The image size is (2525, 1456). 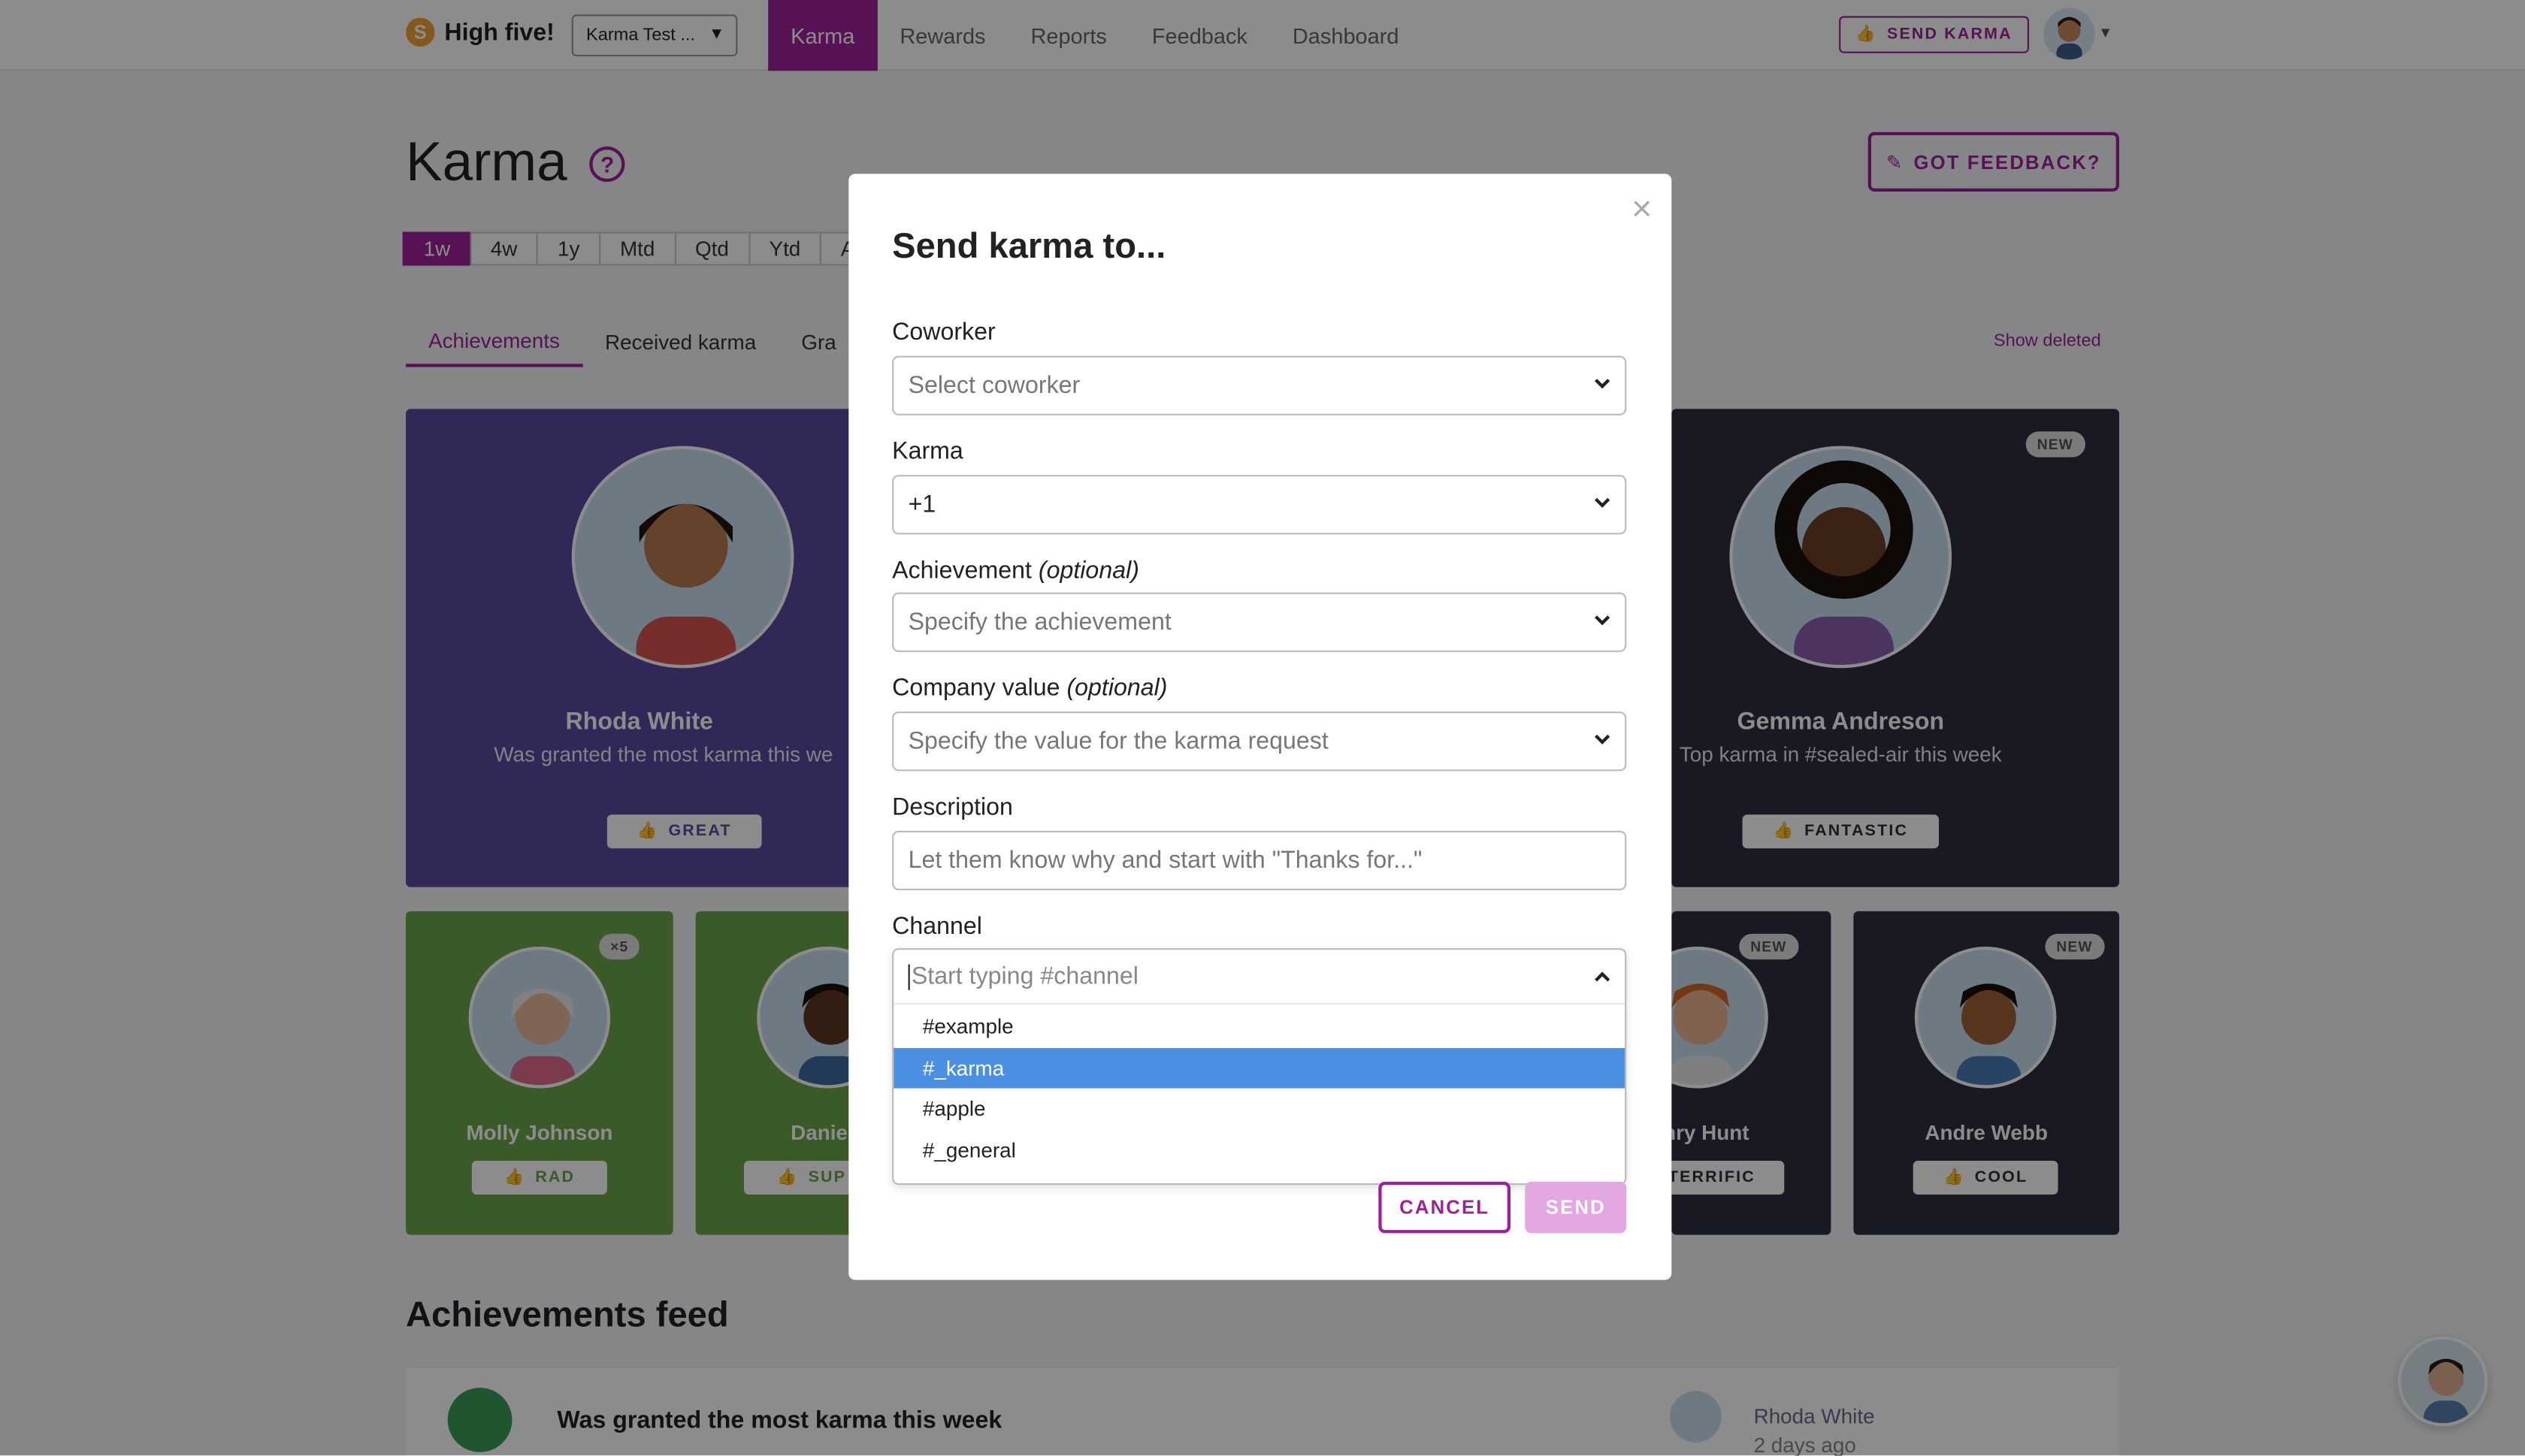 What do you see at coordinates (928, 451) in the screenshot?
I see `karma-label: Karma` at bounding box center [928, 451].